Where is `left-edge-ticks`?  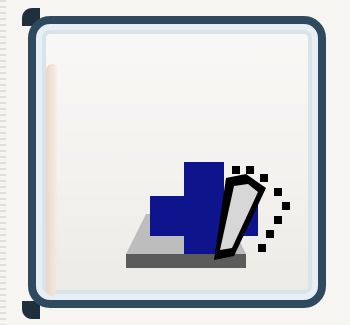 left-edge-ticks is located at coordinates (3, 162).